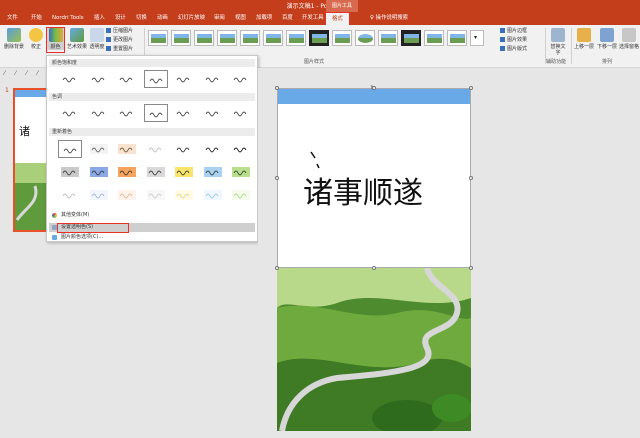  Describe the element at coordinates (287, 18) in the screenshot. I see `tab-baidu: 百度` at that location.